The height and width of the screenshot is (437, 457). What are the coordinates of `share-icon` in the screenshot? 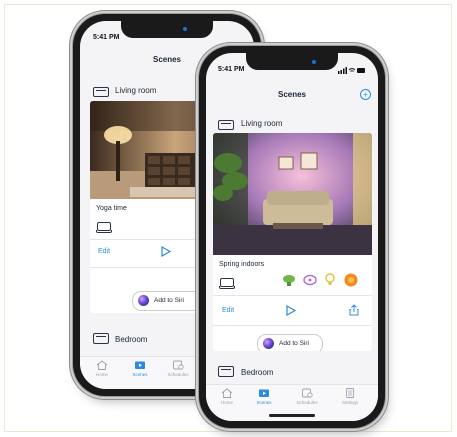 It's located at (354, 310).